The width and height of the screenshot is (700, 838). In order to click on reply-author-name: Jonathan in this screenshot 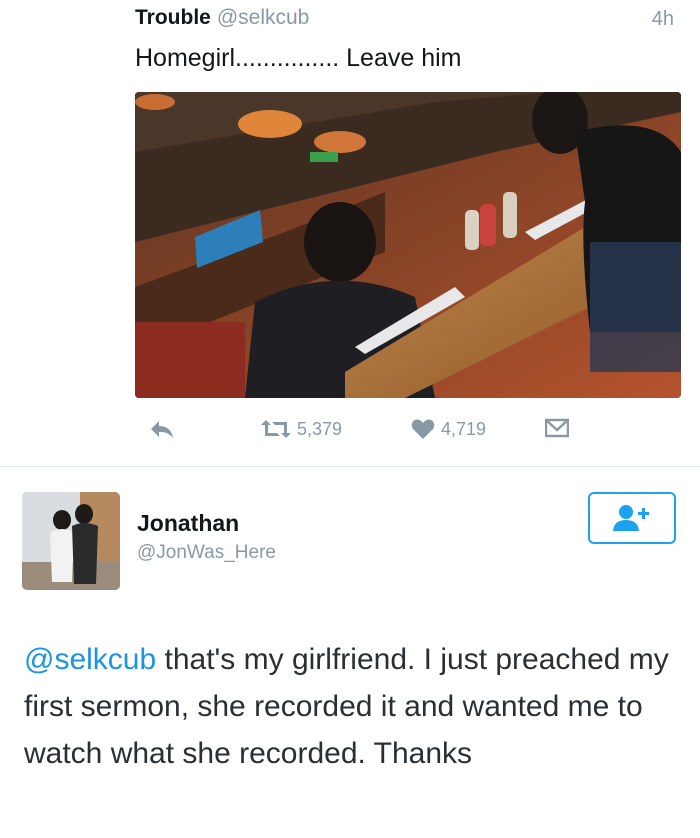, I will do `click(188, 523)`.